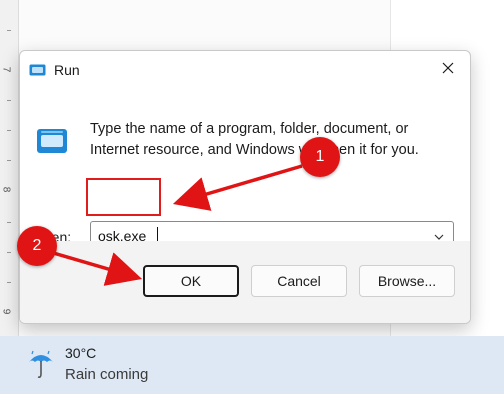 This screenshot has width=504, height=394. I want to click on weather-temperature: 30°C, so click(80, 353).